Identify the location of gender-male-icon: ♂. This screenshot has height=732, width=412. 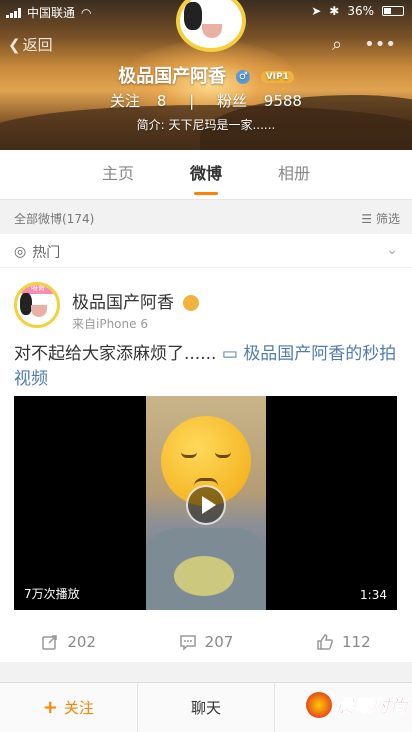
(243, 77).